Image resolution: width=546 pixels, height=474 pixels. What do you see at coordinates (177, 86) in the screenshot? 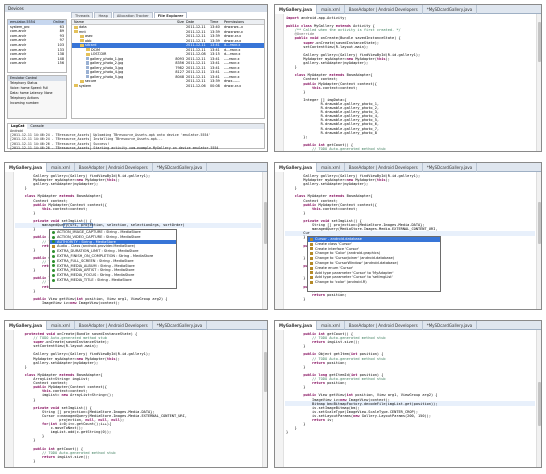
I see `file-size` at bounding box center [177, 86].